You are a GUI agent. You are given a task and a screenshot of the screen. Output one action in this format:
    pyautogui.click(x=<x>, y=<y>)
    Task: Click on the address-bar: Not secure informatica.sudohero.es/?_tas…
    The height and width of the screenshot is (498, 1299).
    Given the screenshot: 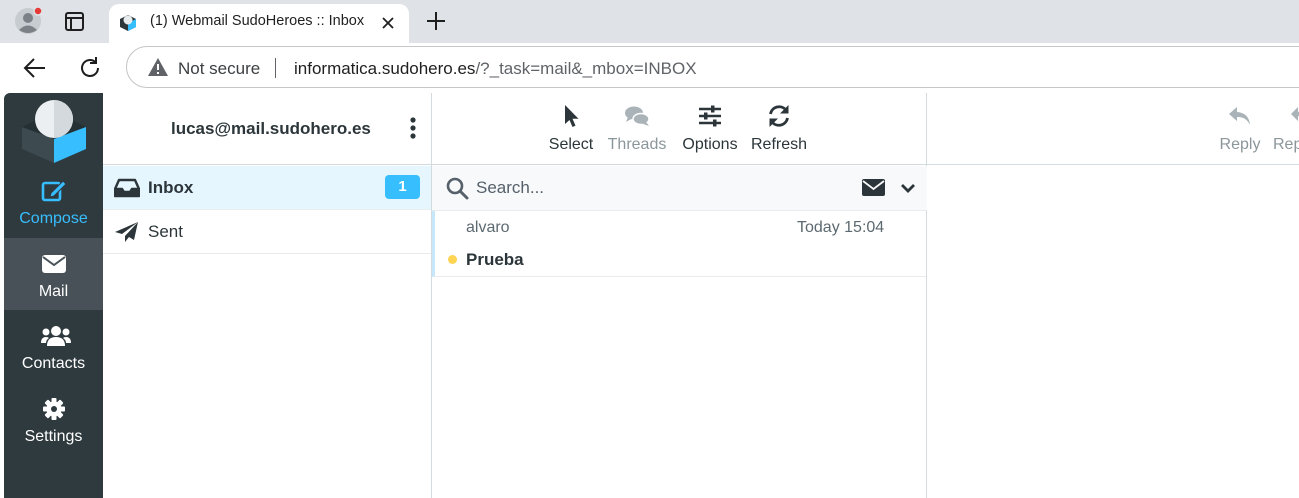 What is the action you would take?
    pyautogui.click(x=712, y=67)
    